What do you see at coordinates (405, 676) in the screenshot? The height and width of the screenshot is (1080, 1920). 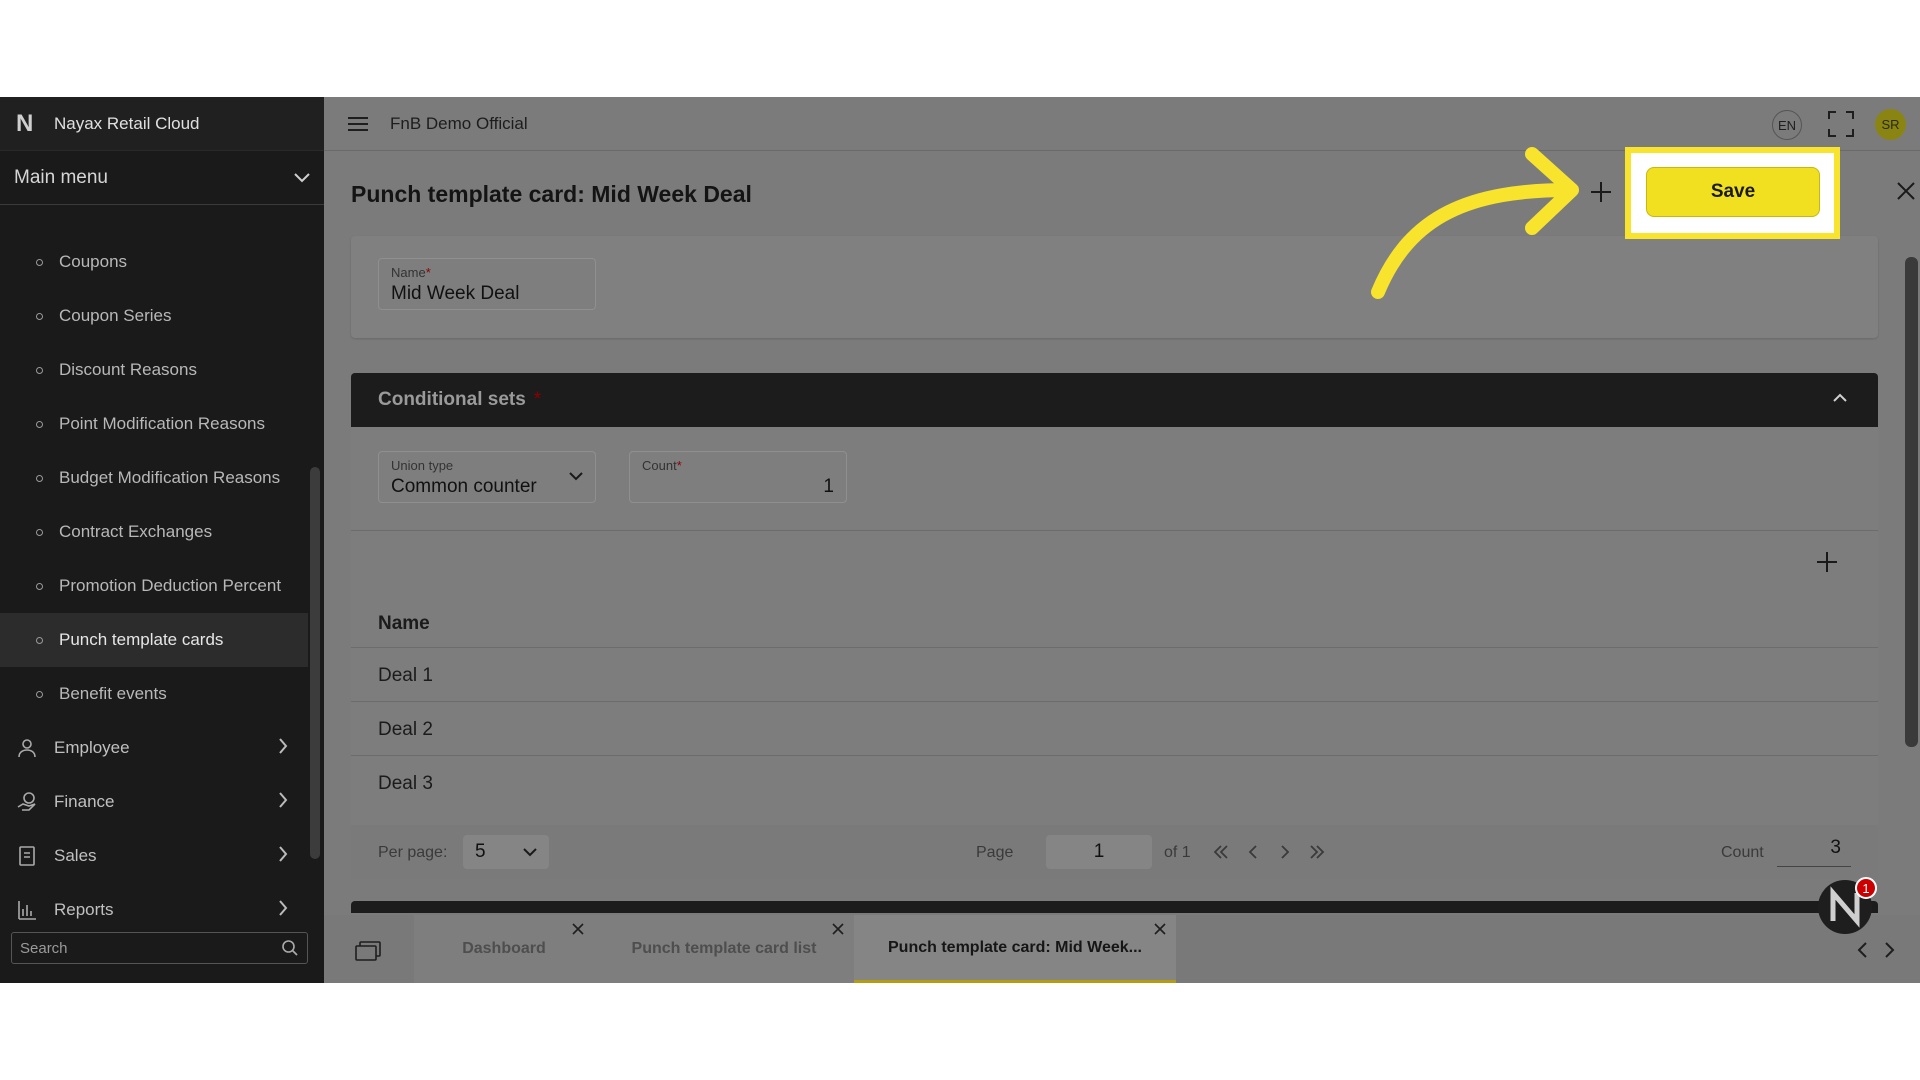 I see `table-row: Deal 1` at bounding box center [405, 676].